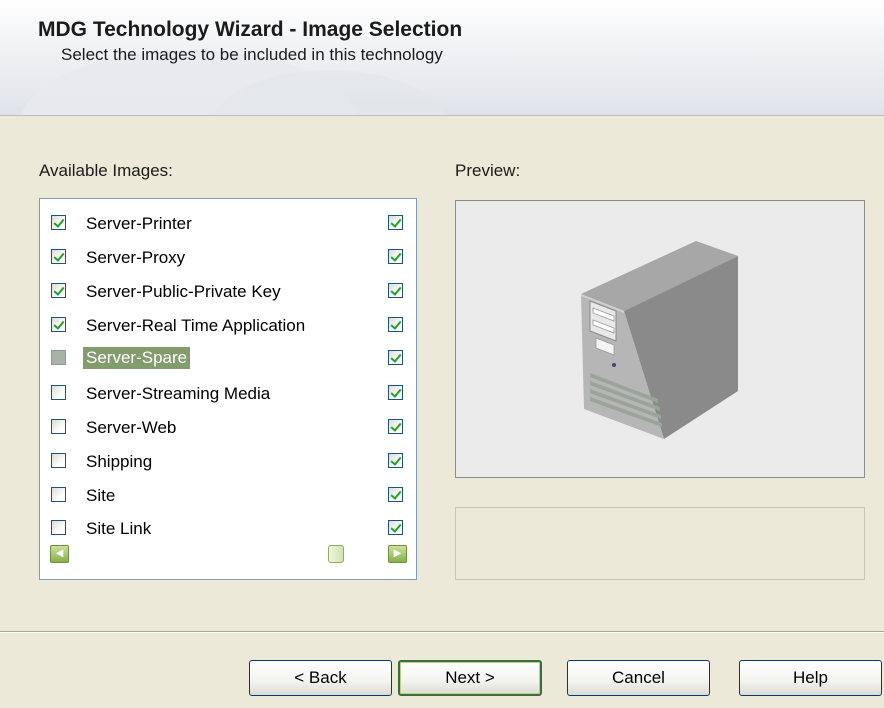  Describe the element at coordinates (228, 256) in the screenshot. I see `list-item: Server-Proxy` at that location.